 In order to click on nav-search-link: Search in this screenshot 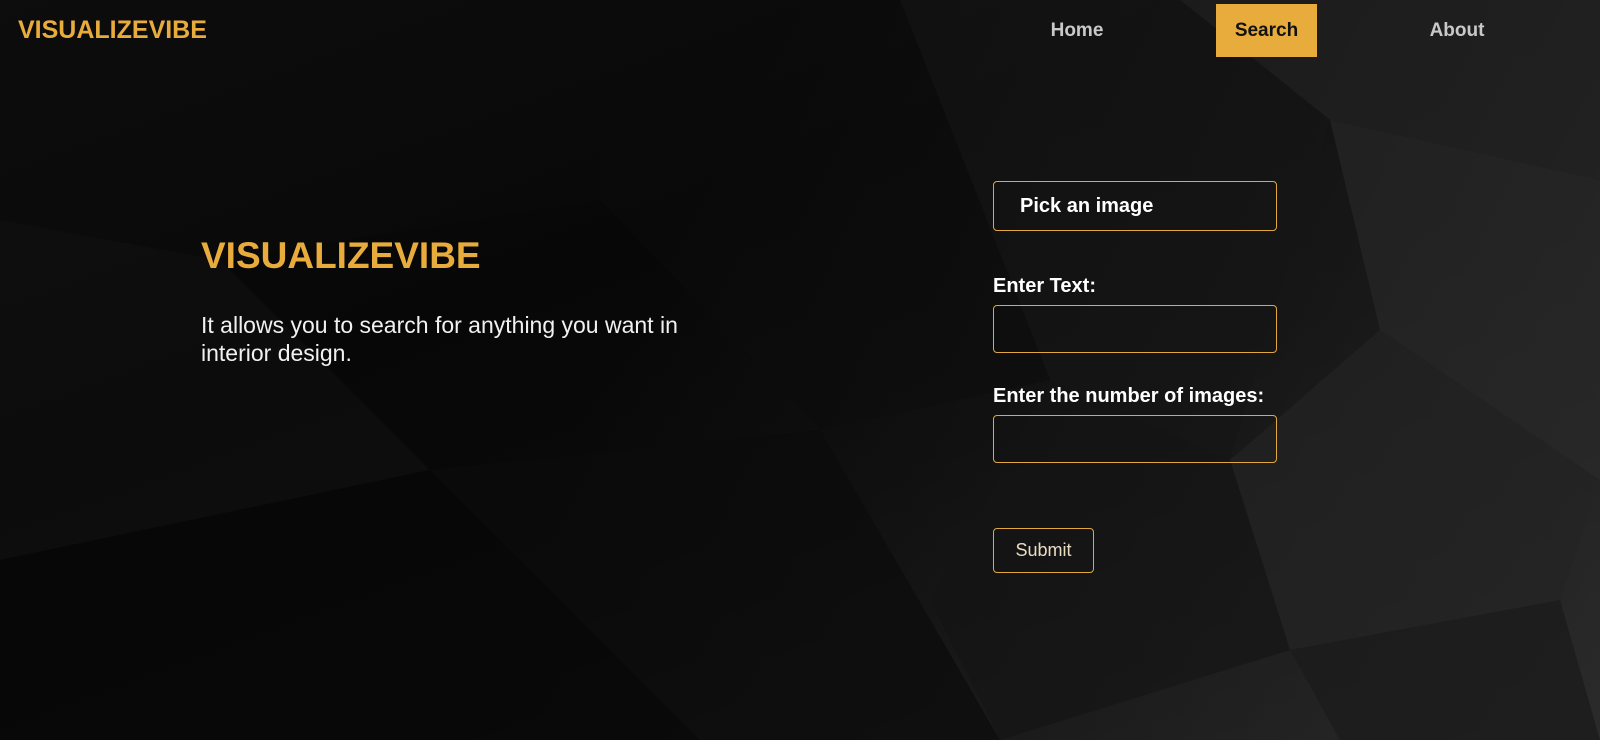, I will do `click(1266, 30)`.